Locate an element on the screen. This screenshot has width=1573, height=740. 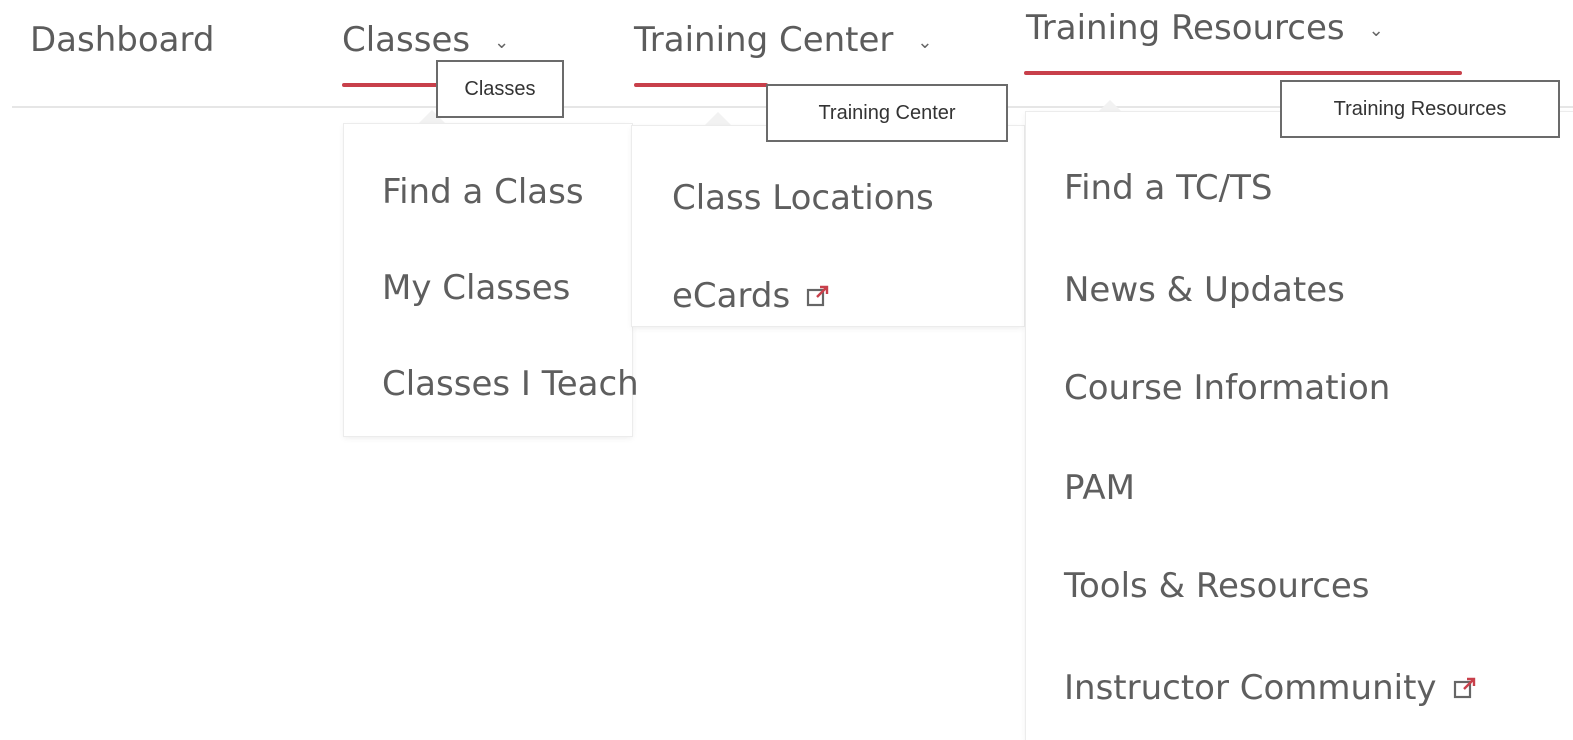
menu-item-label: eCards is located at coordinates (731, 296).